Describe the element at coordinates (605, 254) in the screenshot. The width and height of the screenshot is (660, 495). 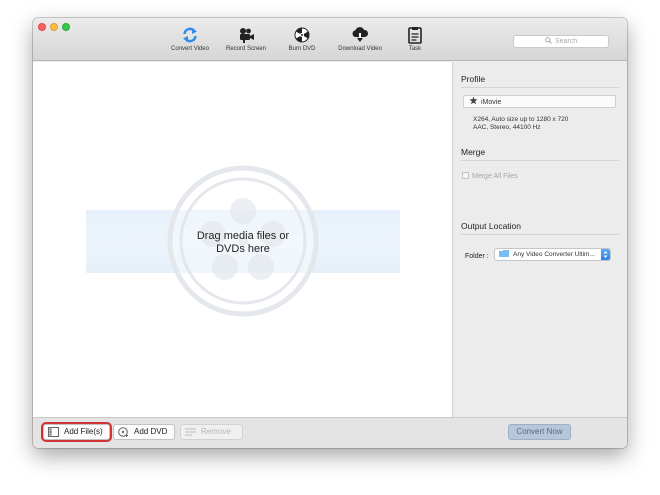
I see `select-arrows-icon` at that location.